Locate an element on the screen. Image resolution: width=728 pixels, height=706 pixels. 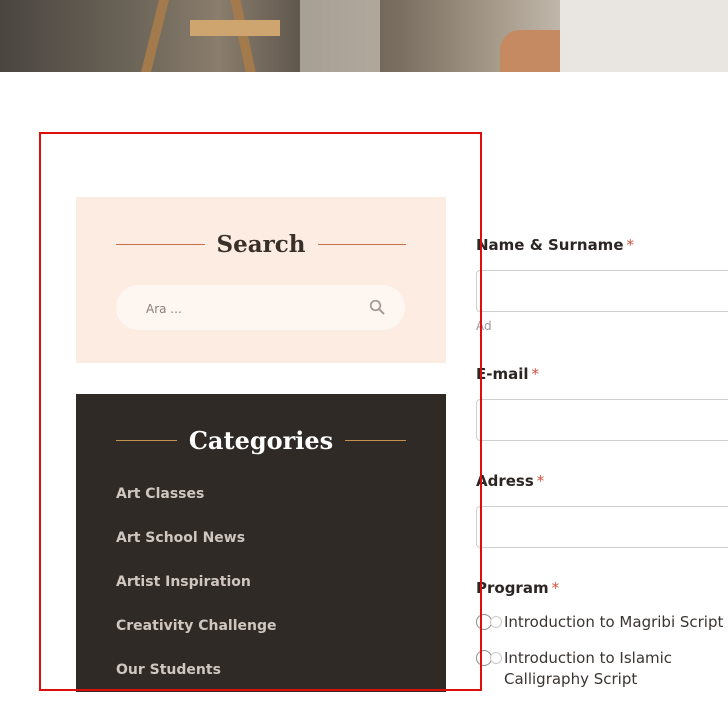
category-link-creativity-challenge: Creativity Challenge is located at coordinates (196, 640).